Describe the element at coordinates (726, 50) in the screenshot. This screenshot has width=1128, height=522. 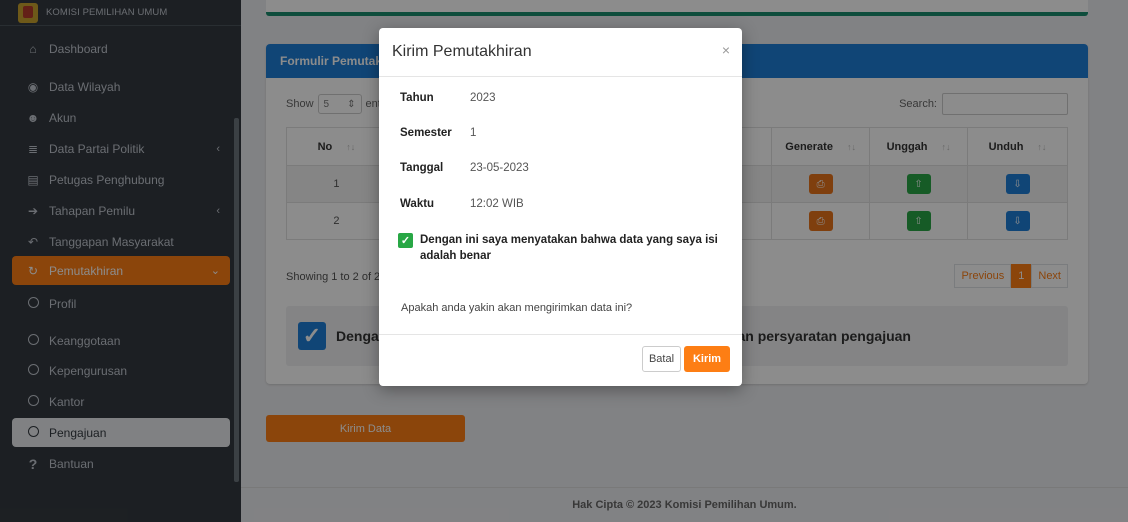
I see `close-icon: ×` at that location.